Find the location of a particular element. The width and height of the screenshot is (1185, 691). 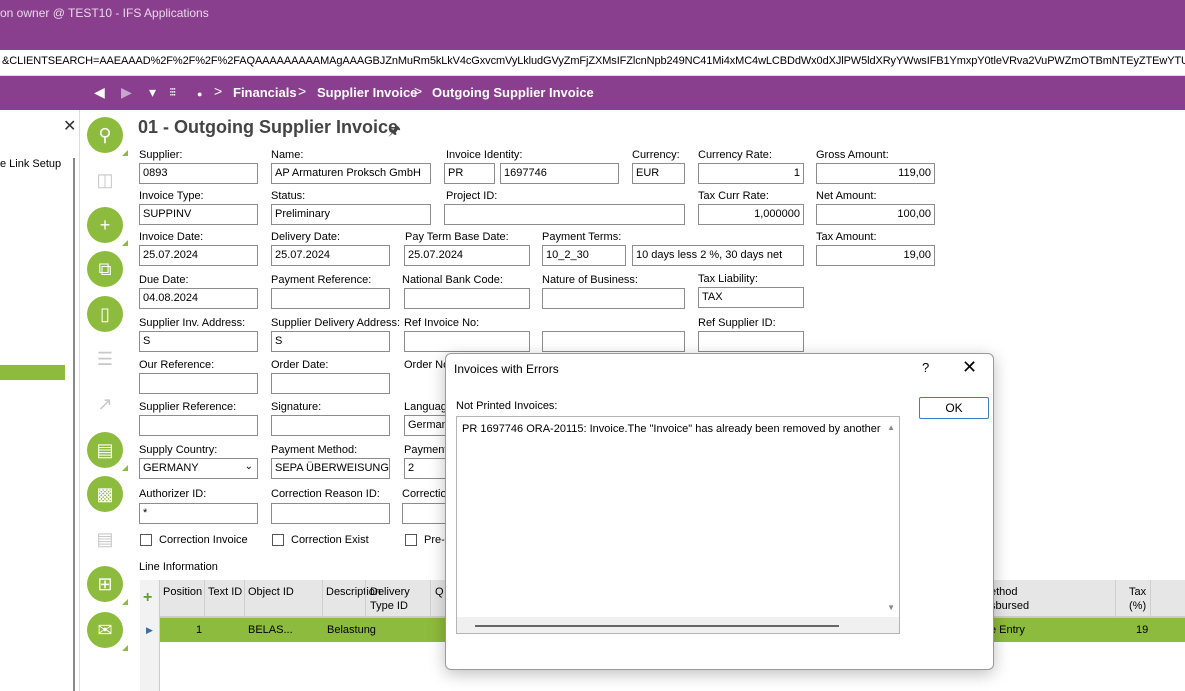

column-position: Position is located at coordinates (182, 592).